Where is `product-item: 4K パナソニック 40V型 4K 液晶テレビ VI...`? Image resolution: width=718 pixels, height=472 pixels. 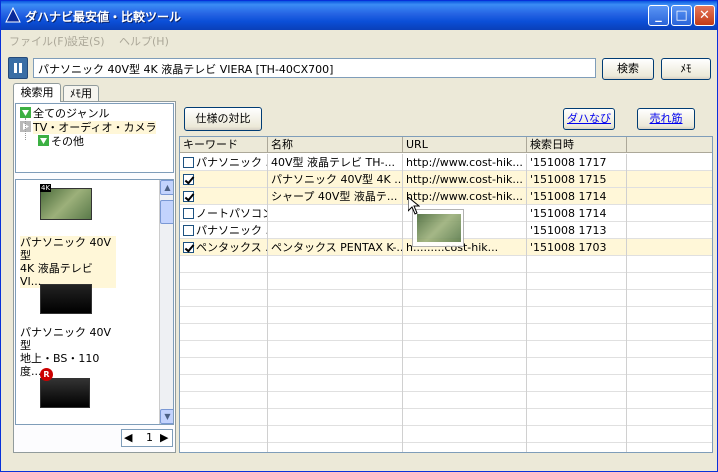 product-item: 4K パナソニック 40V型 4K 液晶テレビ VI... is located at coordinates (87, 234).